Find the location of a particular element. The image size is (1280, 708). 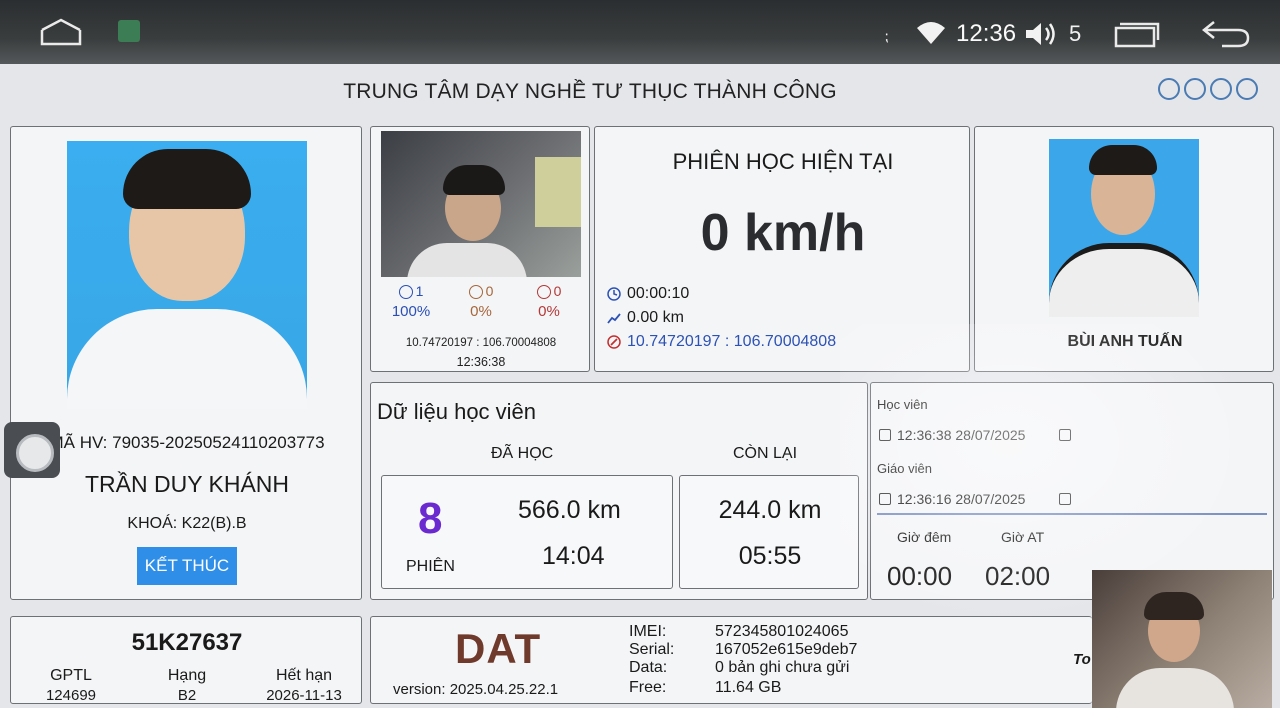

smile-icon is located at coordinates (405, 292).